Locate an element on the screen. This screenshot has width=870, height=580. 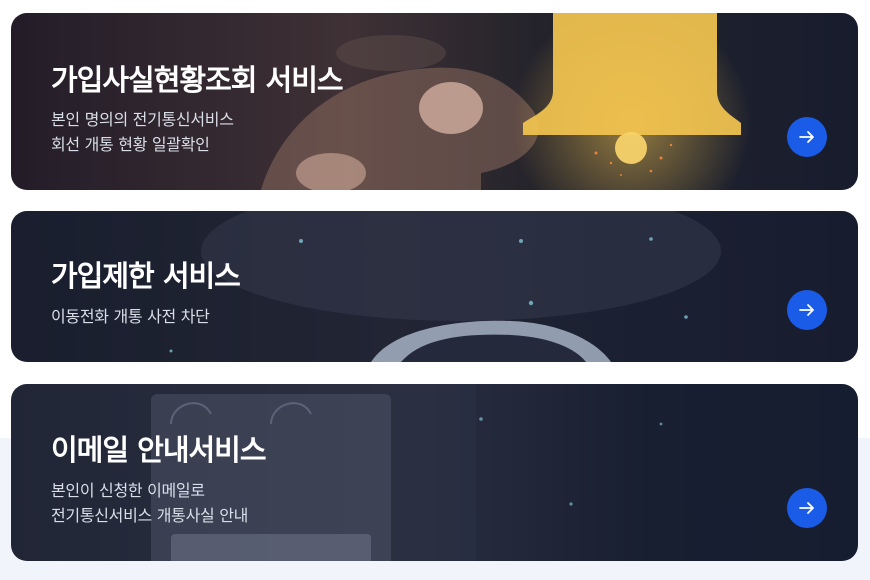
card-description-line: 본인이 신청한 이메일로 is located at coordinates (128, 490).